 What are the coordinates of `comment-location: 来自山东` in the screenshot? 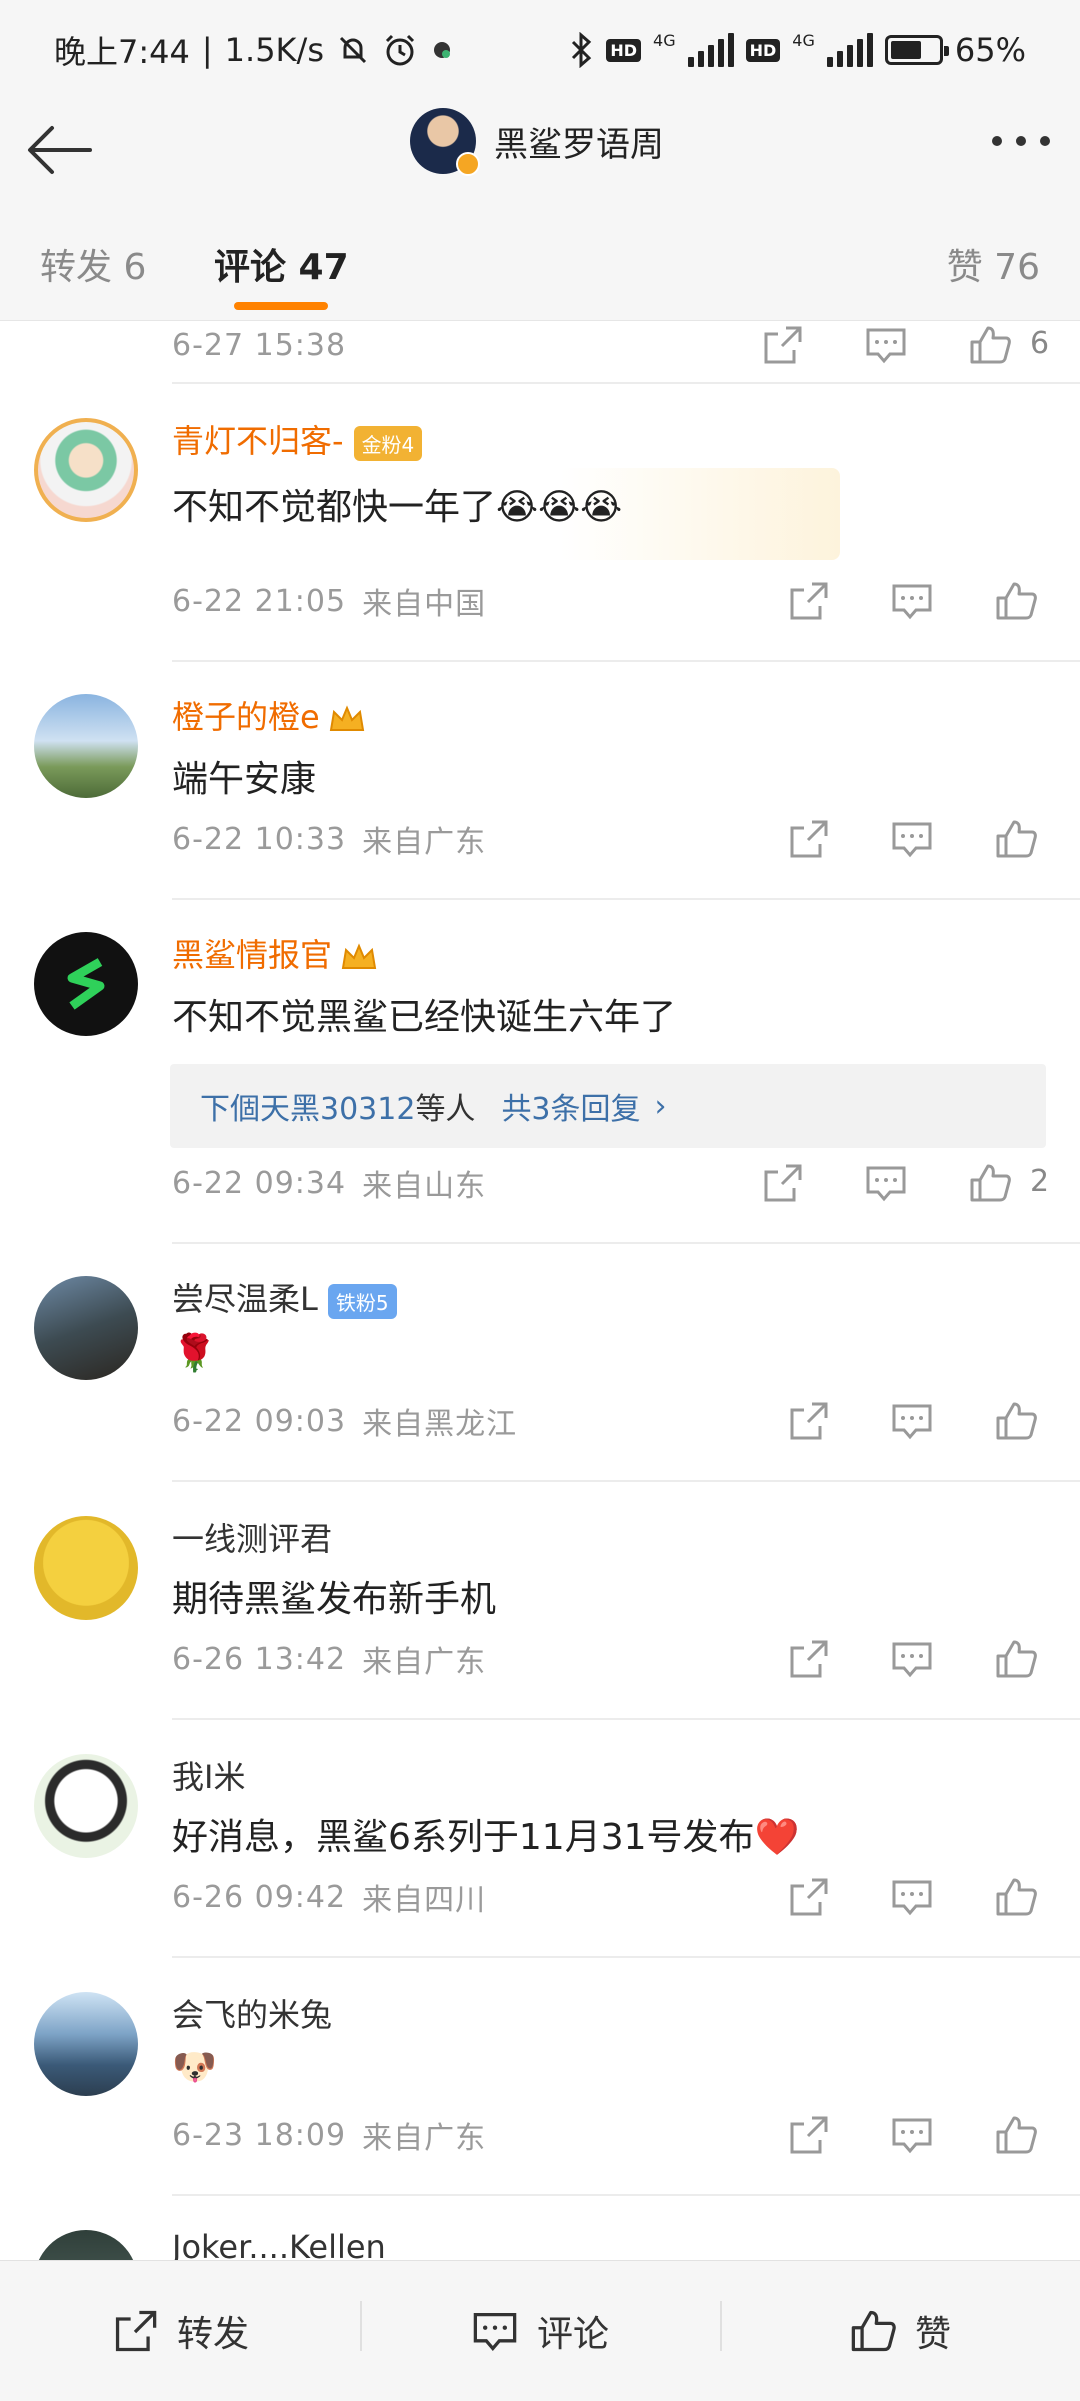 It's located at (424, 1186).